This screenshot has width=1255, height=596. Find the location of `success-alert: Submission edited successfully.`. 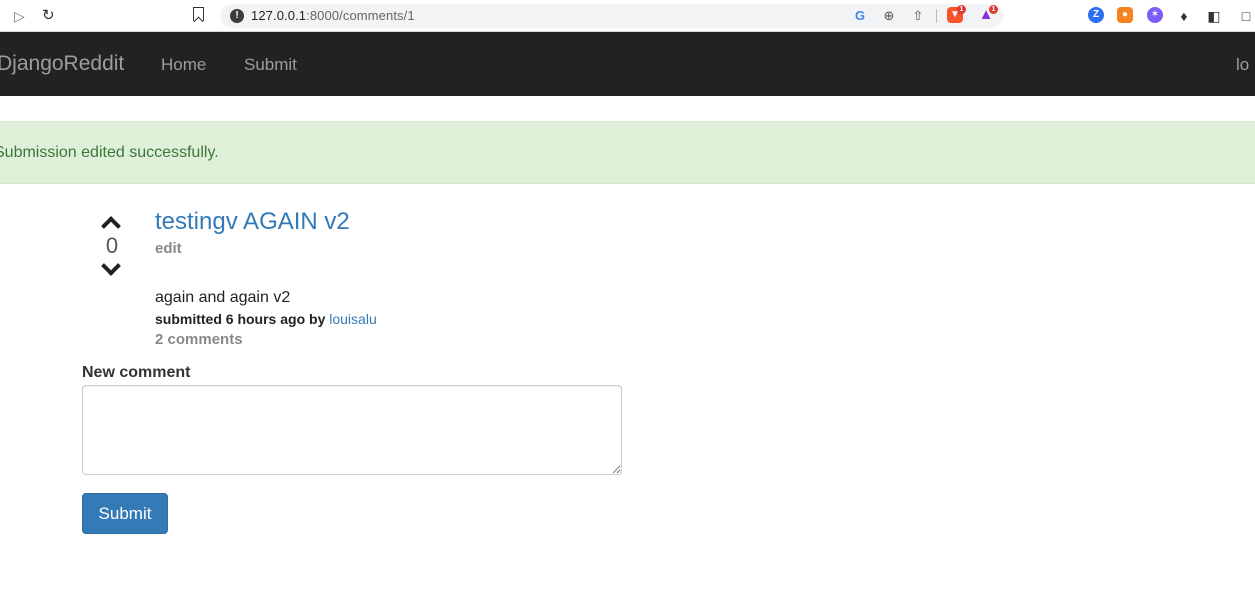

success-alert: Submission edited successfully. is located at coordinates (627, 152).